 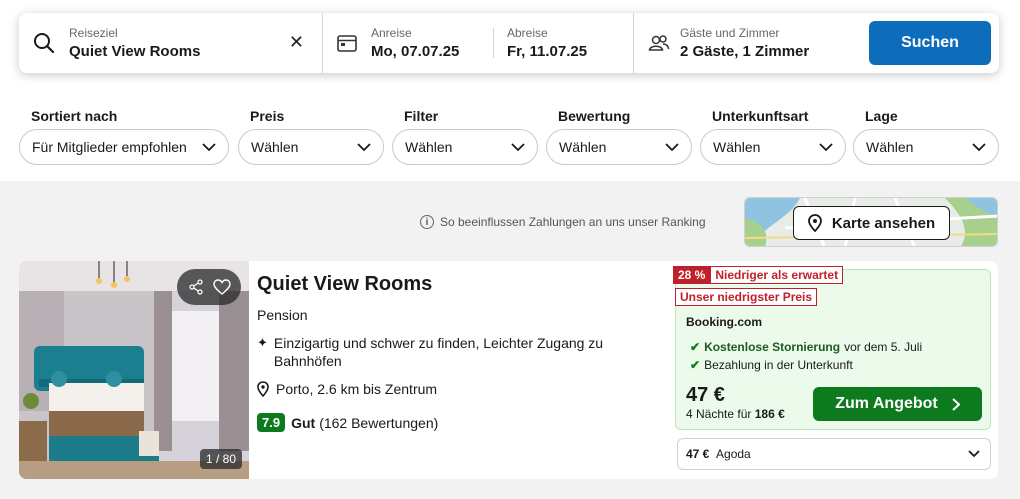 What do you see at coordinates (547, 51) in the screenshot?
I see `checkout-value: Fr, 11.07.25` at bounding box center [547, 51].